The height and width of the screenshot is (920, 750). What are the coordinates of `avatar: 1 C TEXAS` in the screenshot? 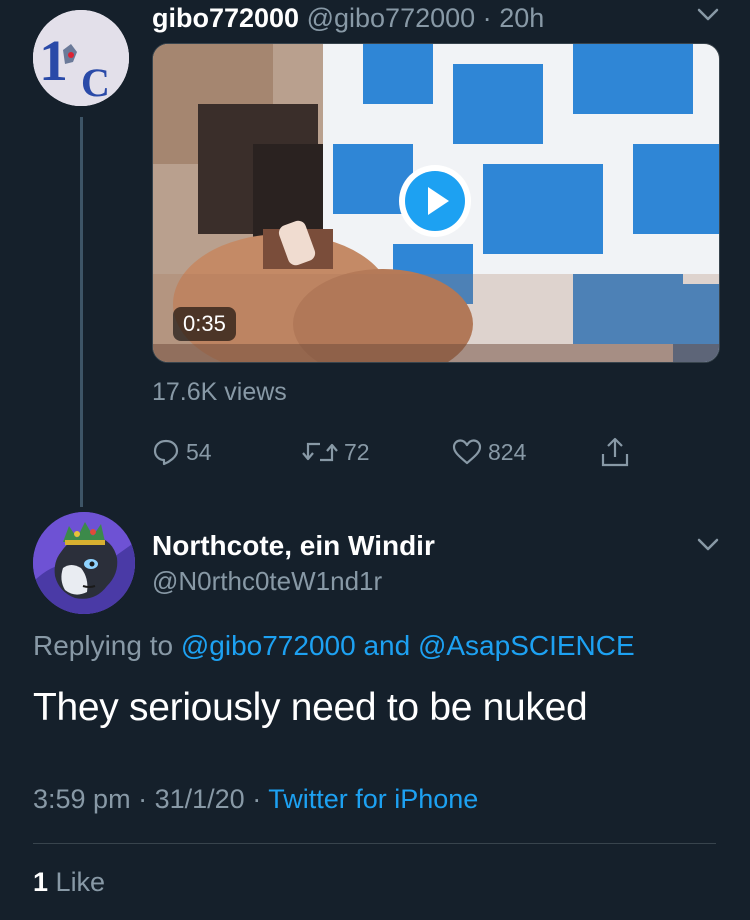 It's located at (81, 58).